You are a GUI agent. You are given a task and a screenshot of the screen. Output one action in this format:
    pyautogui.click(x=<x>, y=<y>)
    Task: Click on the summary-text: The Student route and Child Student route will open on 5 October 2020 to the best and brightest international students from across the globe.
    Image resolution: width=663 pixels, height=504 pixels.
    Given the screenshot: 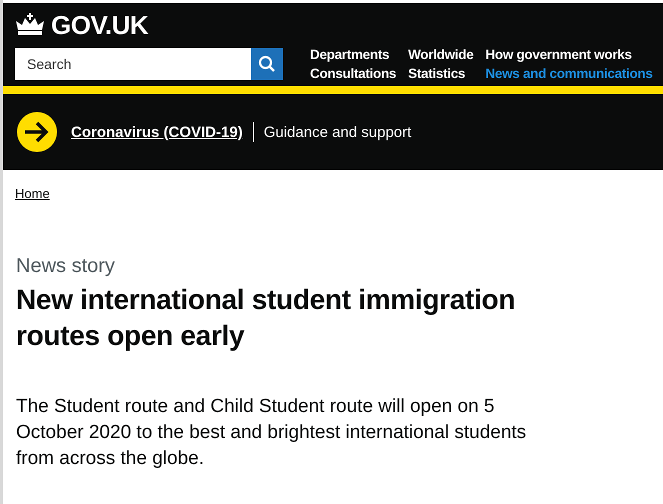 What is the action you would take?
    pyautogui.click(x=272, y=433)
    